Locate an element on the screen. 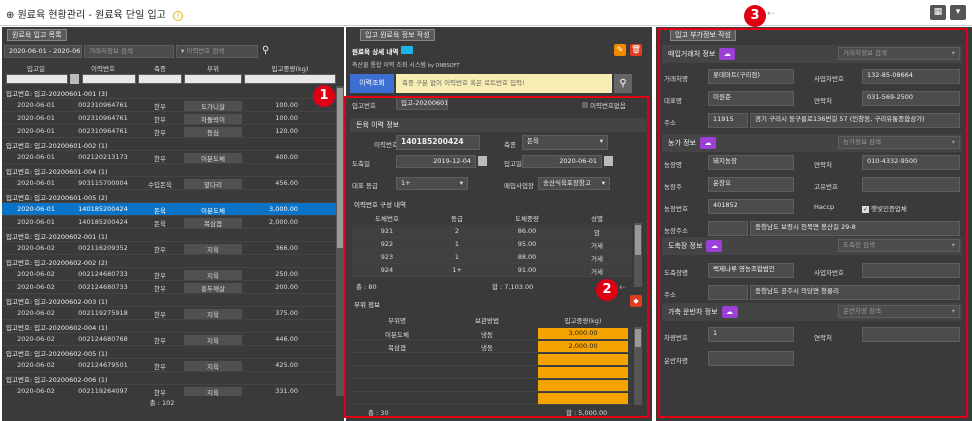 This screenshot has width=972, height=421. table-row: 2020-06-01 002310964761 한우 차돌박이 100.00 is located at coordinates (169, 118).